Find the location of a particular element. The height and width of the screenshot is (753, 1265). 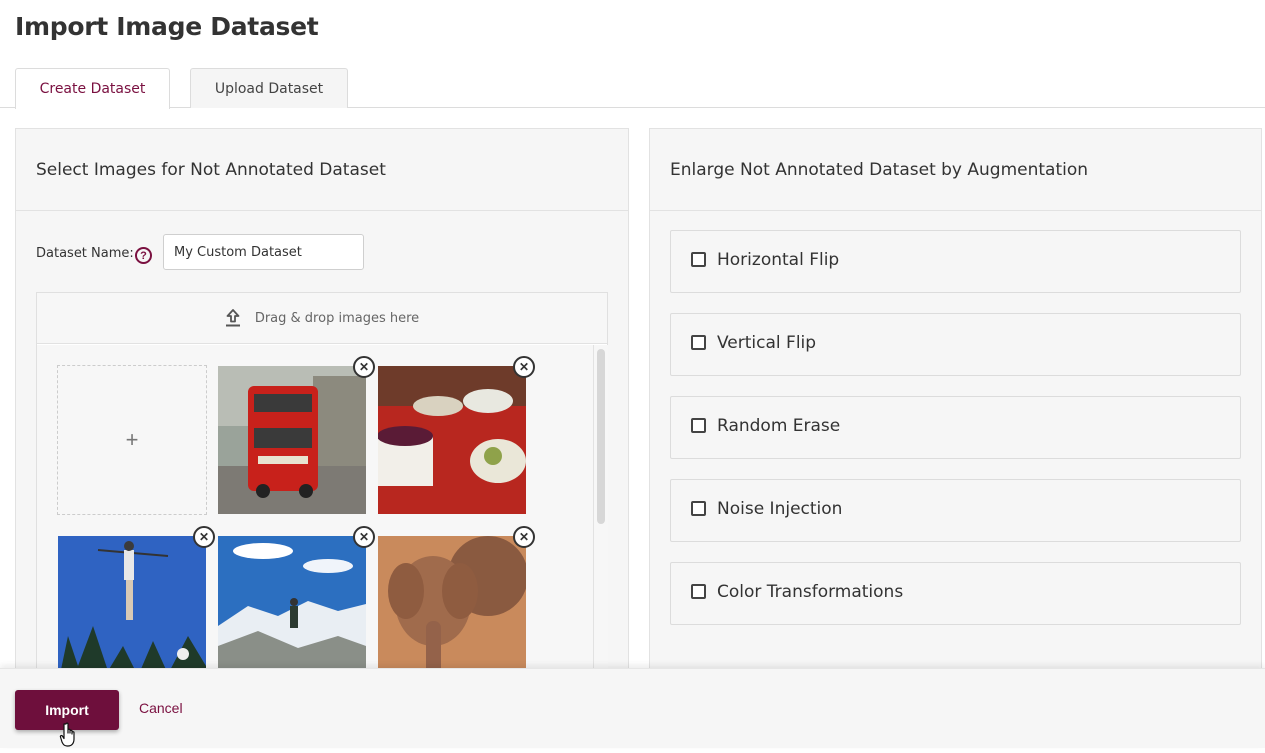

dessert-image is located at coordinates (452, 440).